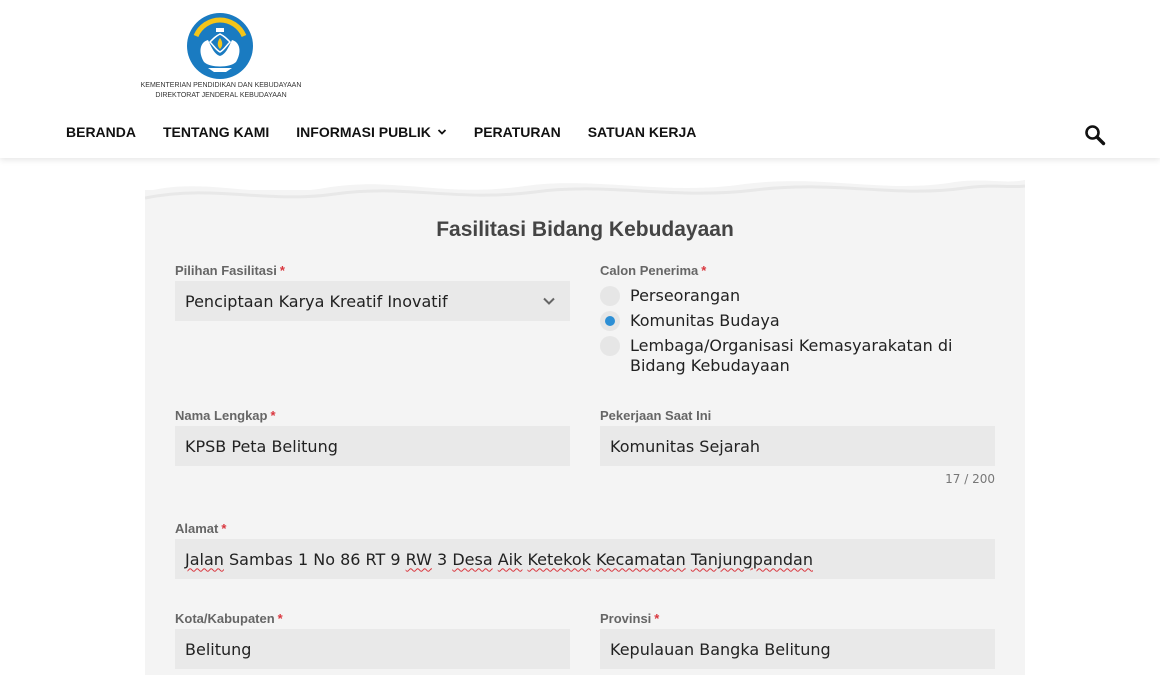 The height and width of the screenshot is (675, 1160). What do you see at coordinates (225, 415) in the screenshot?
I see `nama-lengkap-label: Nama Lengkap *` at bounding box center [225, 415].